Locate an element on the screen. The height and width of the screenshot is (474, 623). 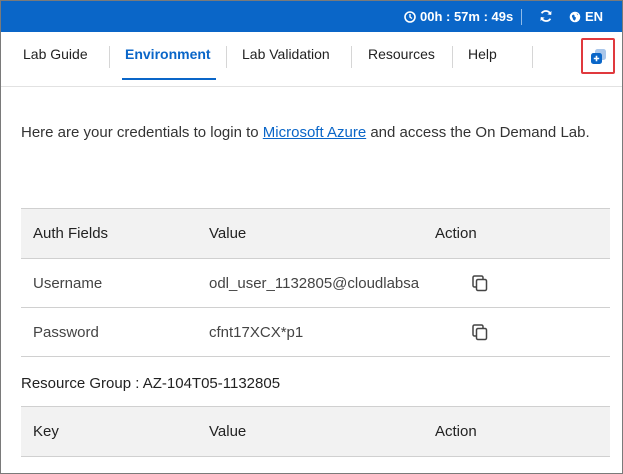
table-row: Password cfnt17XCX*p1 is located at coordinates (315, 332).